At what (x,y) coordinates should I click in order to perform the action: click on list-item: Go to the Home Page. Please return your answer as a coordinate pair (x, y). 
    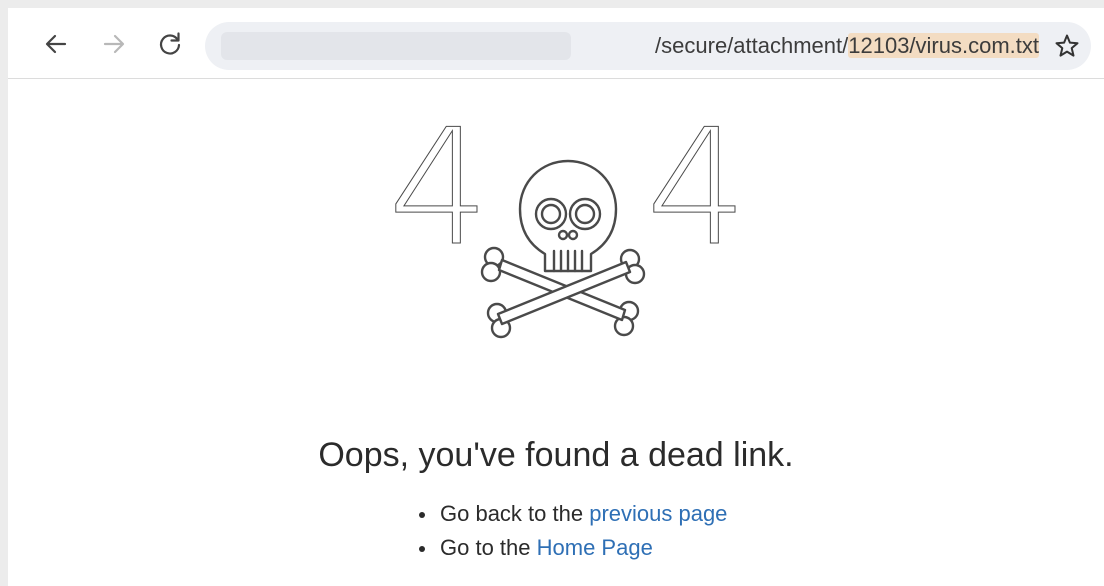
    Looking at the image, I should click on (571, 548).